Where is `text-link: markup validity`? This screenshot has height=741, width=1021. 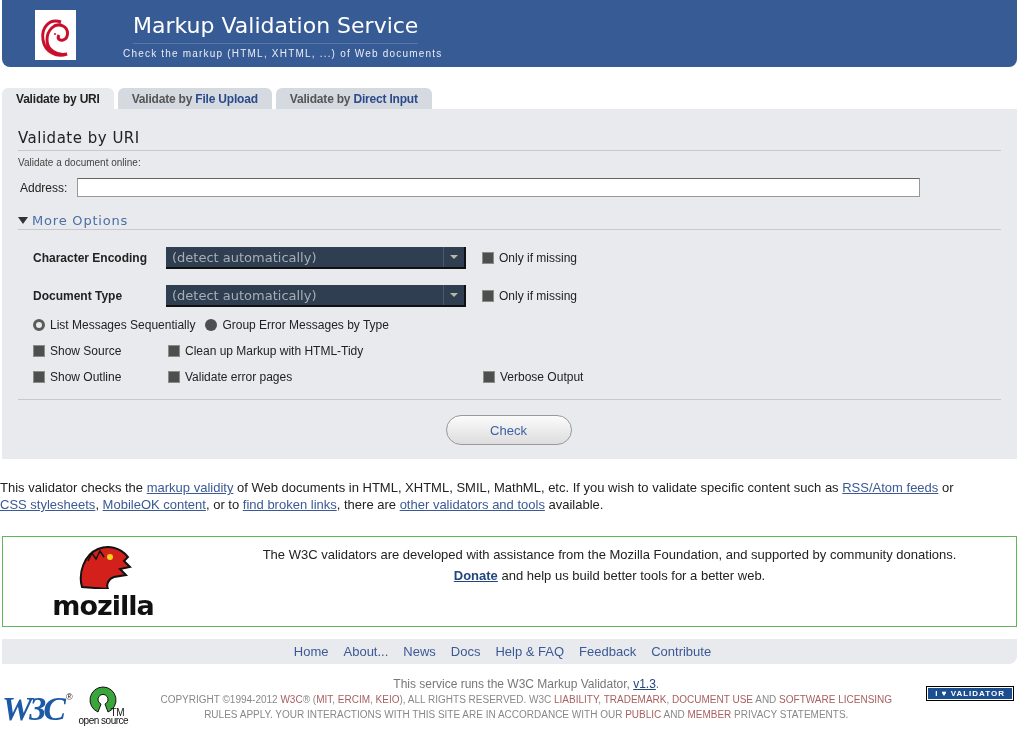
text-link: markup validity is located at coordinates (190, 487).